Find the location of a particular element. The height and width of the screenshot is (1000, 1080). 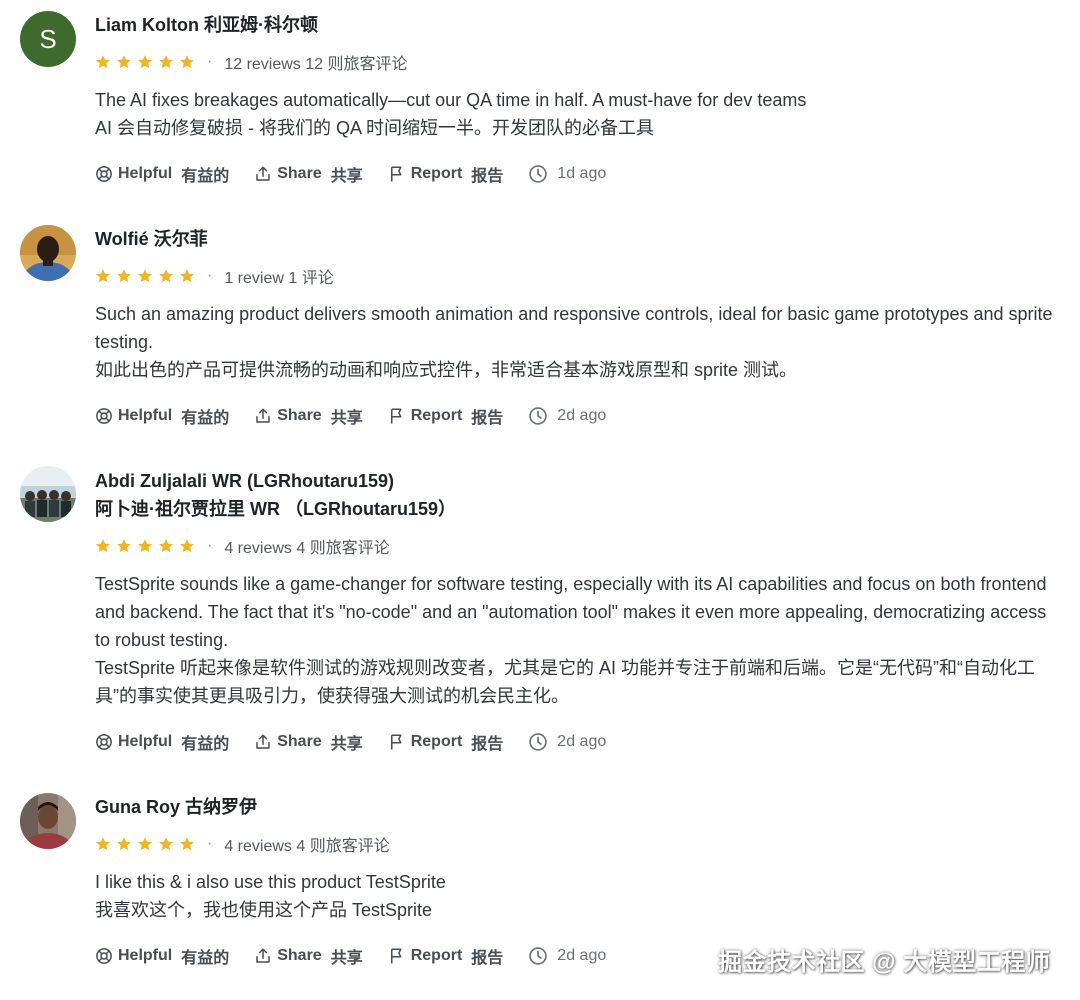

clock-icon is located at coordinates (538, 174).